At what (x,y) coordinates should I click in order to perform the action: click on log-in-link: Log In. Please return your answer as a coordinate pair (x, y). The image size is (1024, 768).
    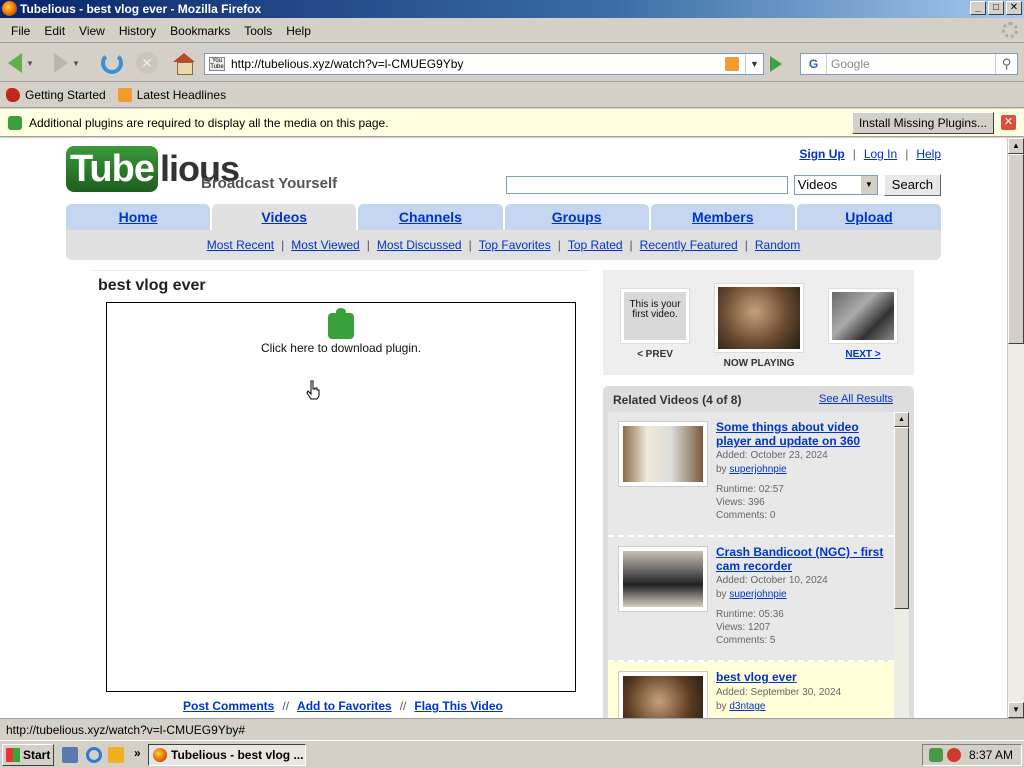
    Looking at the image, I should click on (880, 154).